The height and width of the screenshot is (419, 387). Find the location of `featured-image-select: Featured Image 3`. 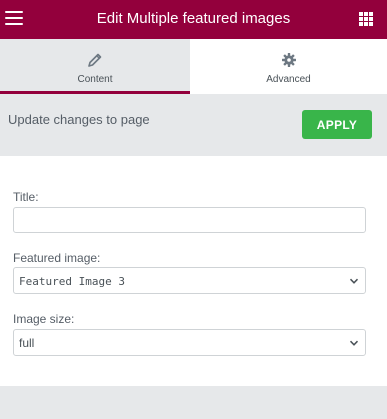

featured-image-select: Featured Image 3 is located at coordinates (189, 280).